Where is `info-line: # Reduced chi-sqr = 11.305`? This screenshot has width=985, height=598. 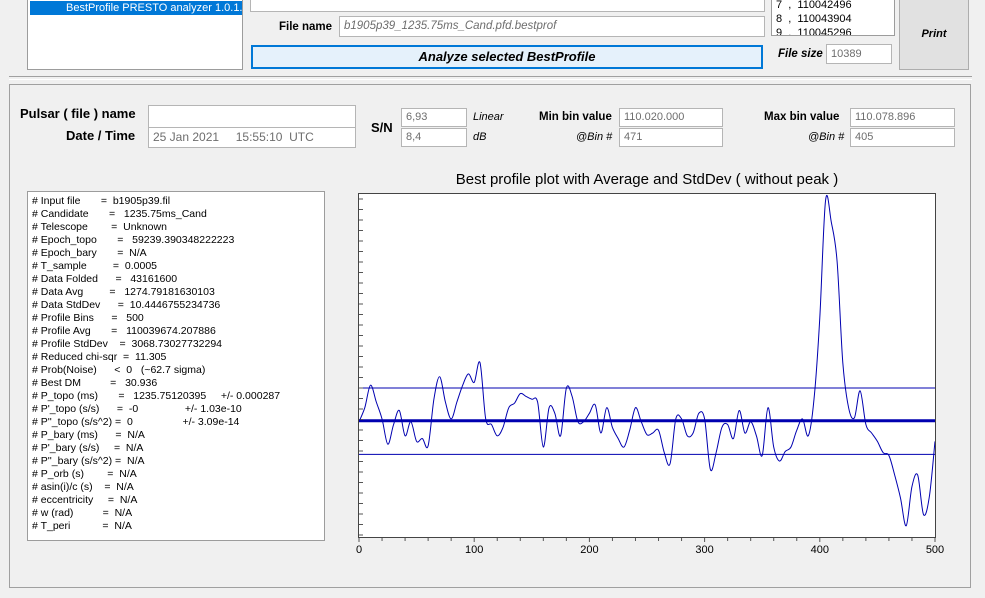
info-line: # Reduced chi-sqr = 11.305 is located at coordinates (99, 357).